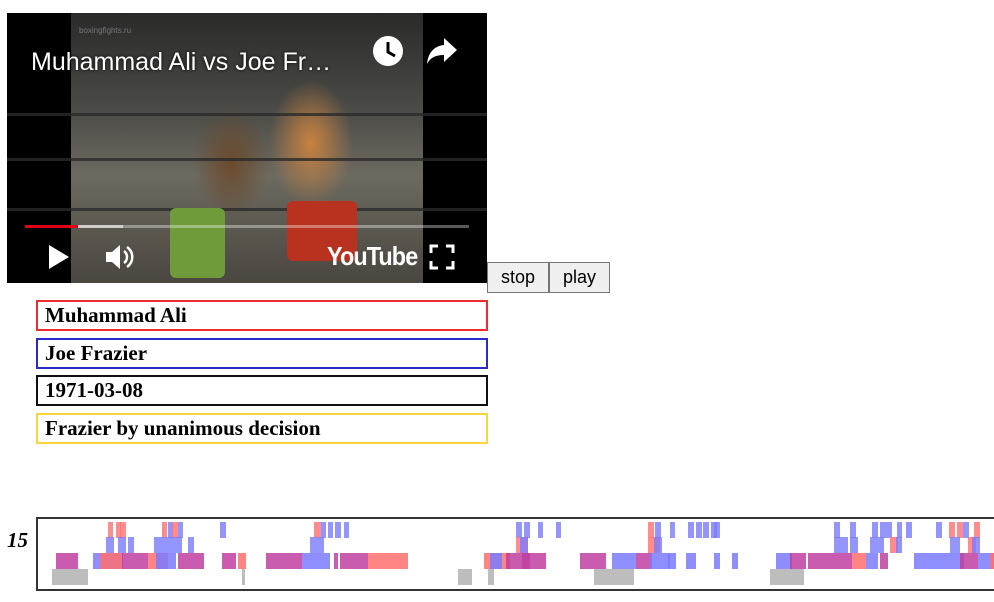  I want to click on round-number: 15, so click(17, 540).